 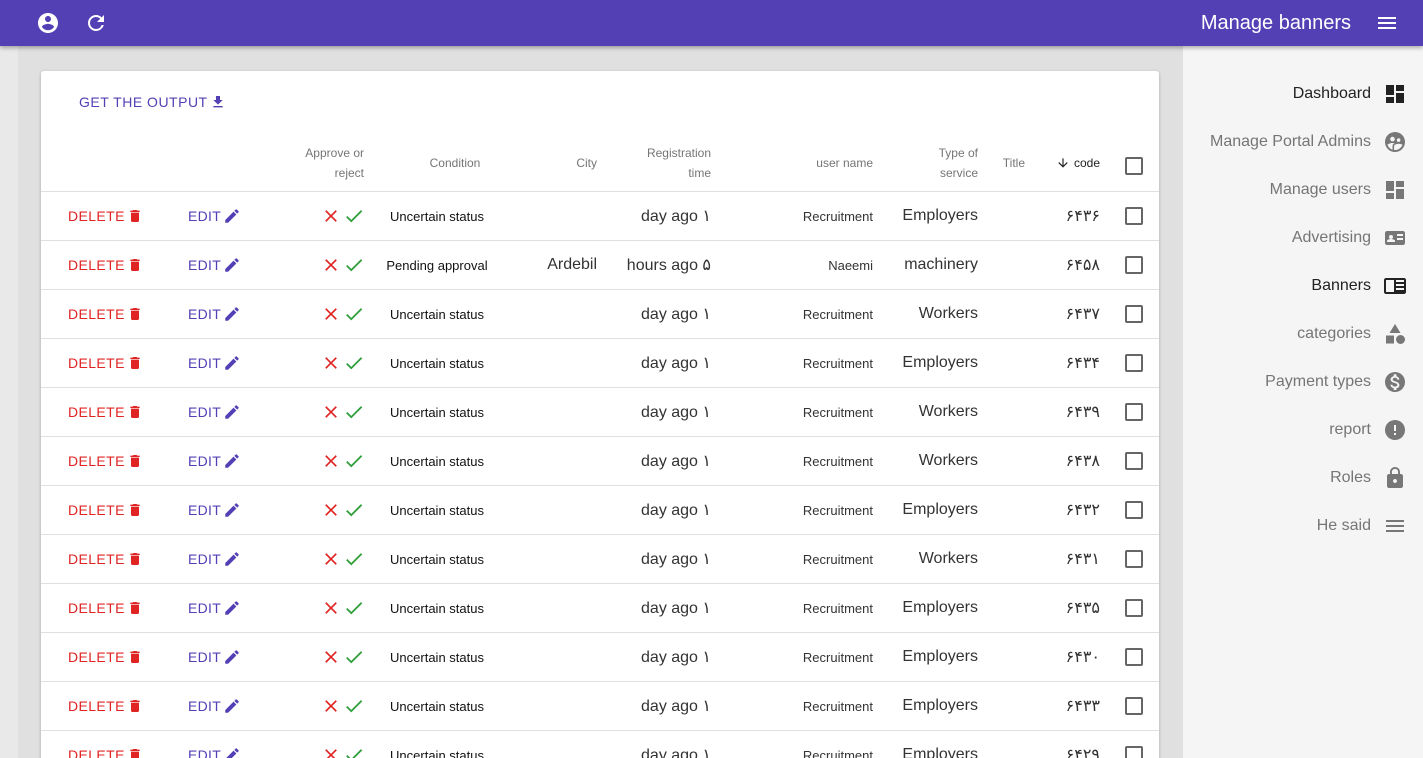 What do you see at coordinates (327, 163) in the screenshot?
I see `column-header-approve: Approve or reject` at bounding box center [327, 163].